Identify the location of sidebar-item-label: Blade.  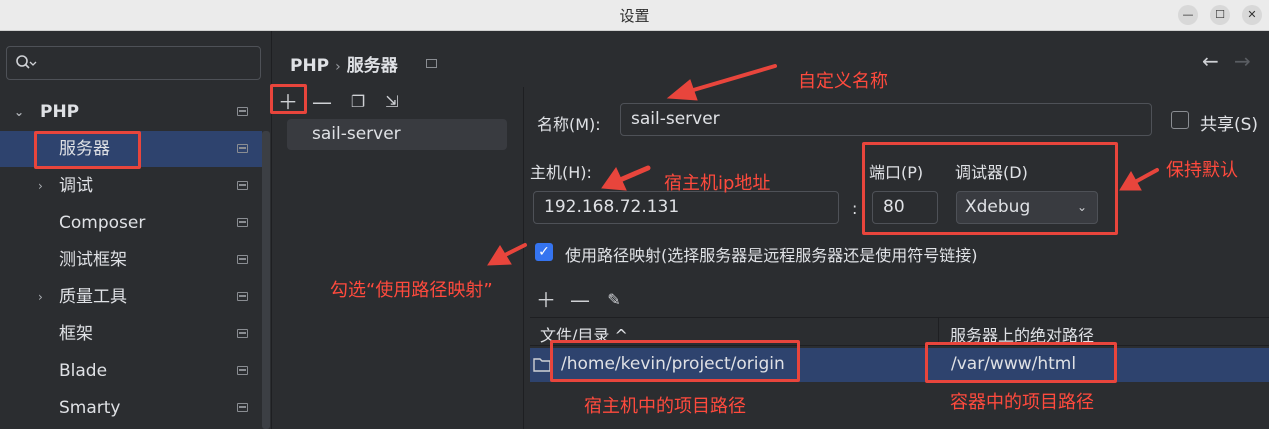
(83, 371).